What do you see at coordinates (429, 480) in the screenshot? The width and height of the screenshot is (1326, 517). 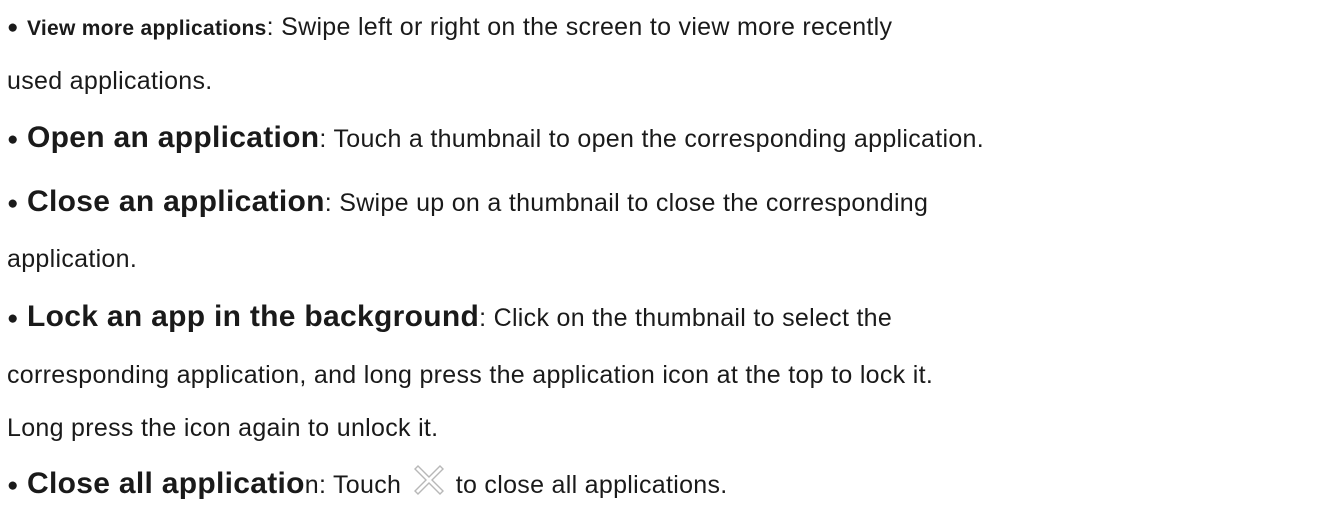 I see `close-x-icon` at bounding box center [429, 480].